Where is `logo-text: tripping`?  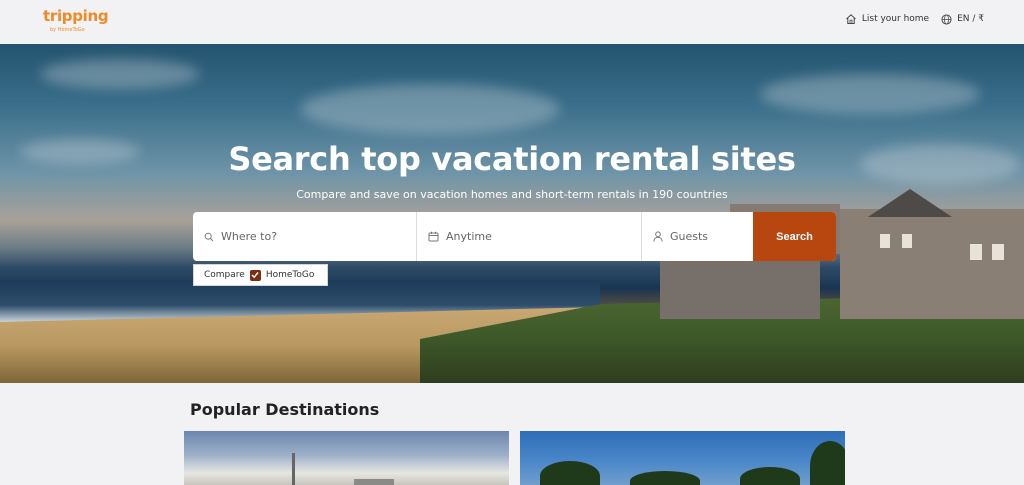
logo-text: tripping is located at coordinates (76, 16).